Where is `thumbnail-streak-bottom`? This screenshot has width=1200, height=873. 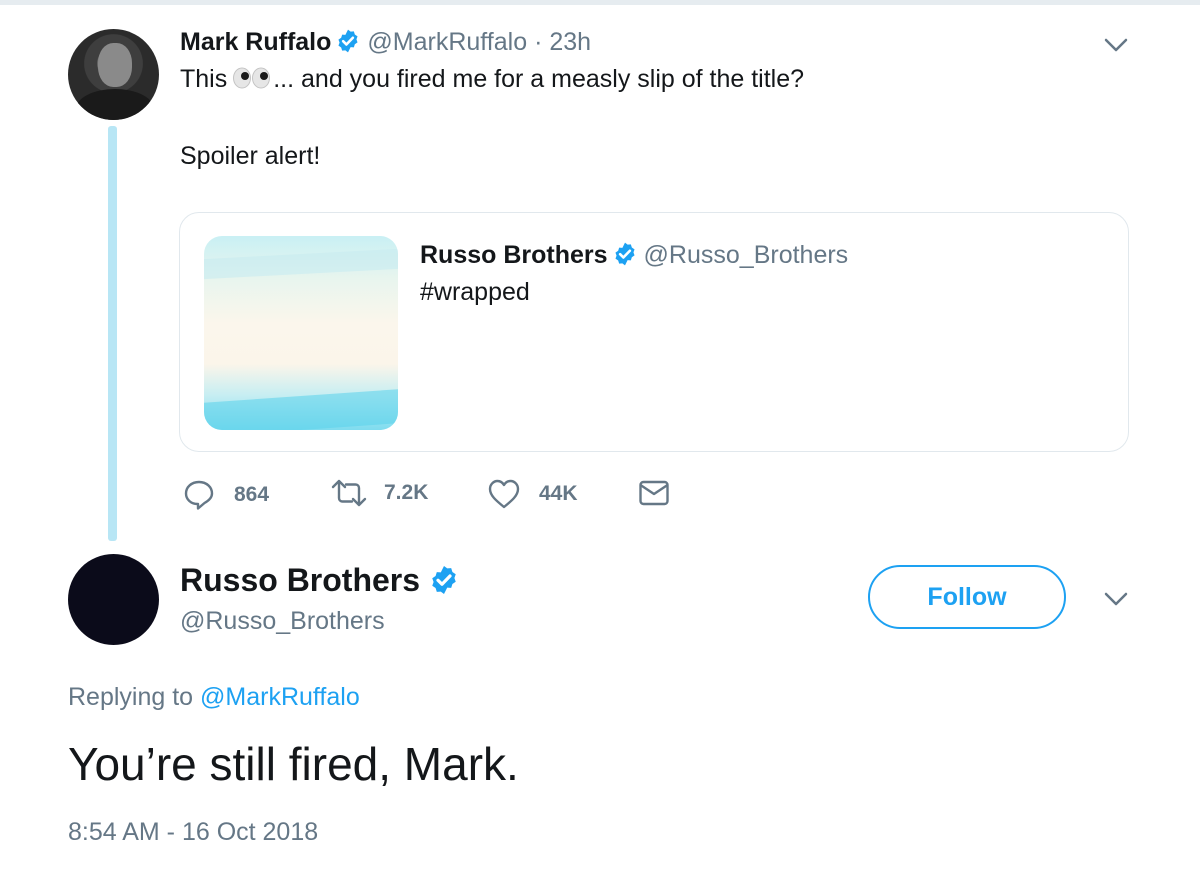 thumbnail-streak-bottom is located at coordinates (301, 409).